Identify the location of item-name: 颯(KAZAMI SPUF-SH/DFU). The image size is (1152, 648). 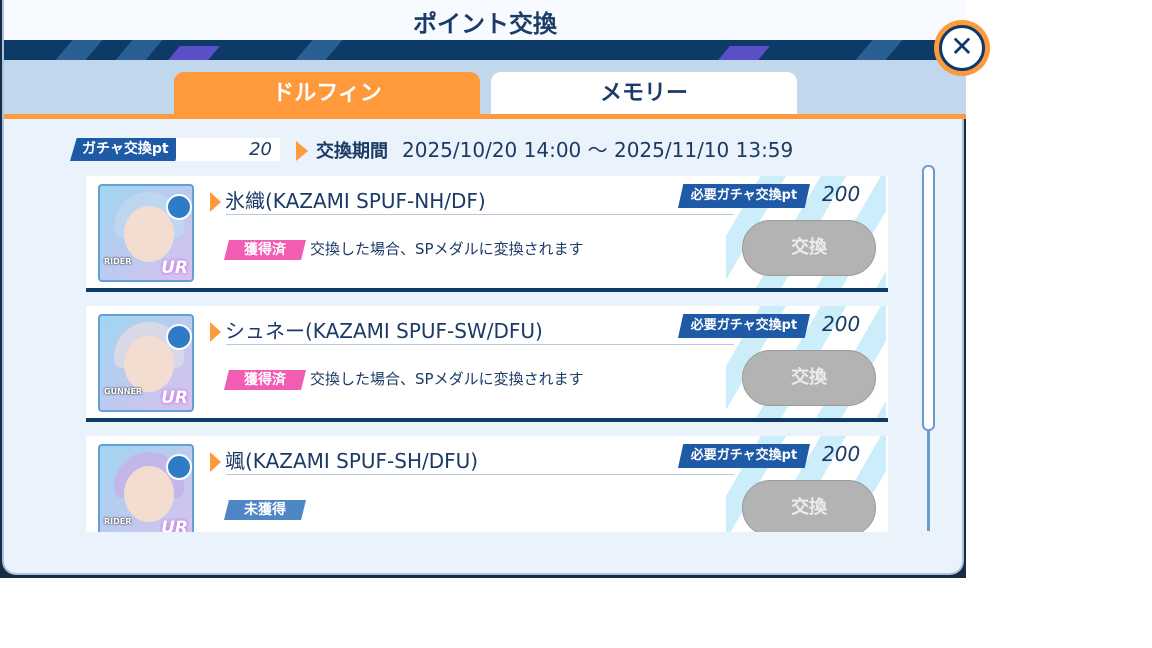
(344, 459).